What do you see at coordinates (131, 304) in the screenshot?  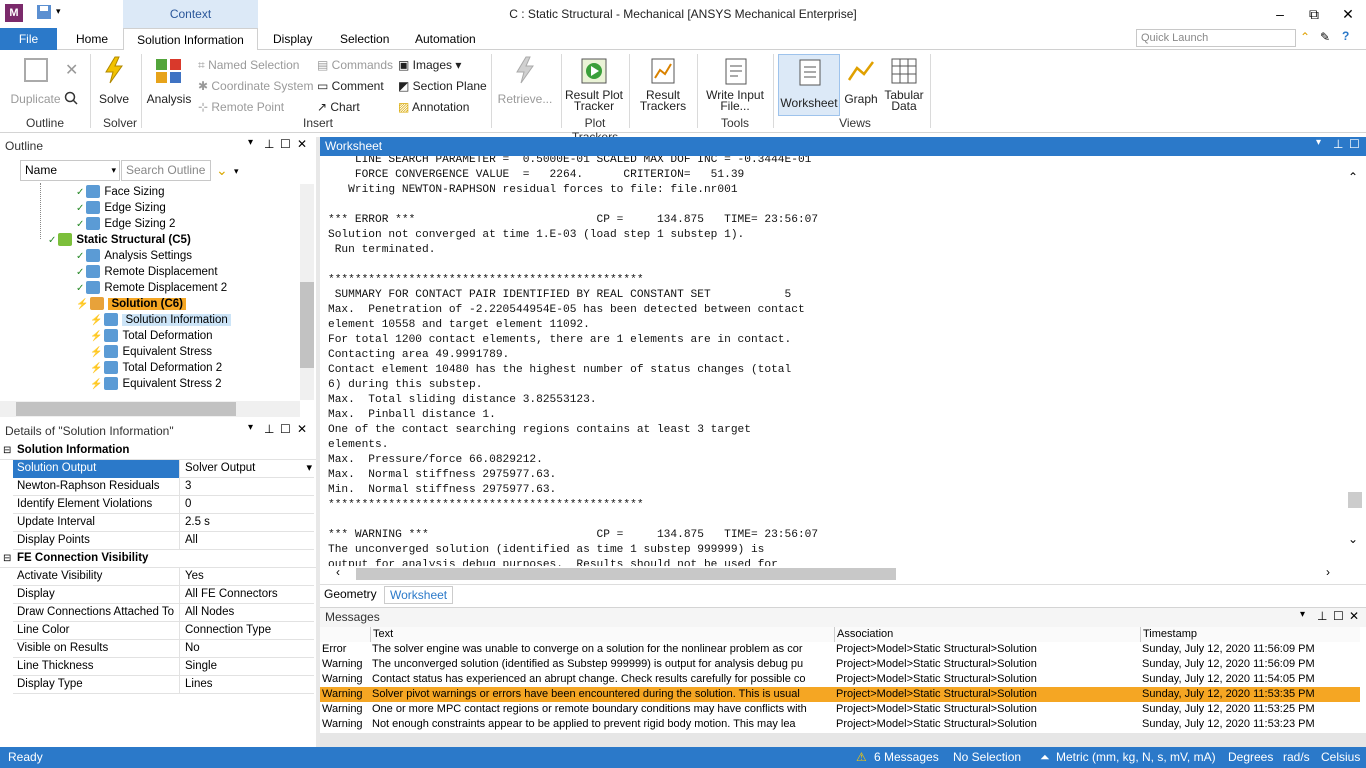 I see `tree-item: ⚡ Solution (C6)` at bounding box center [131, 304].